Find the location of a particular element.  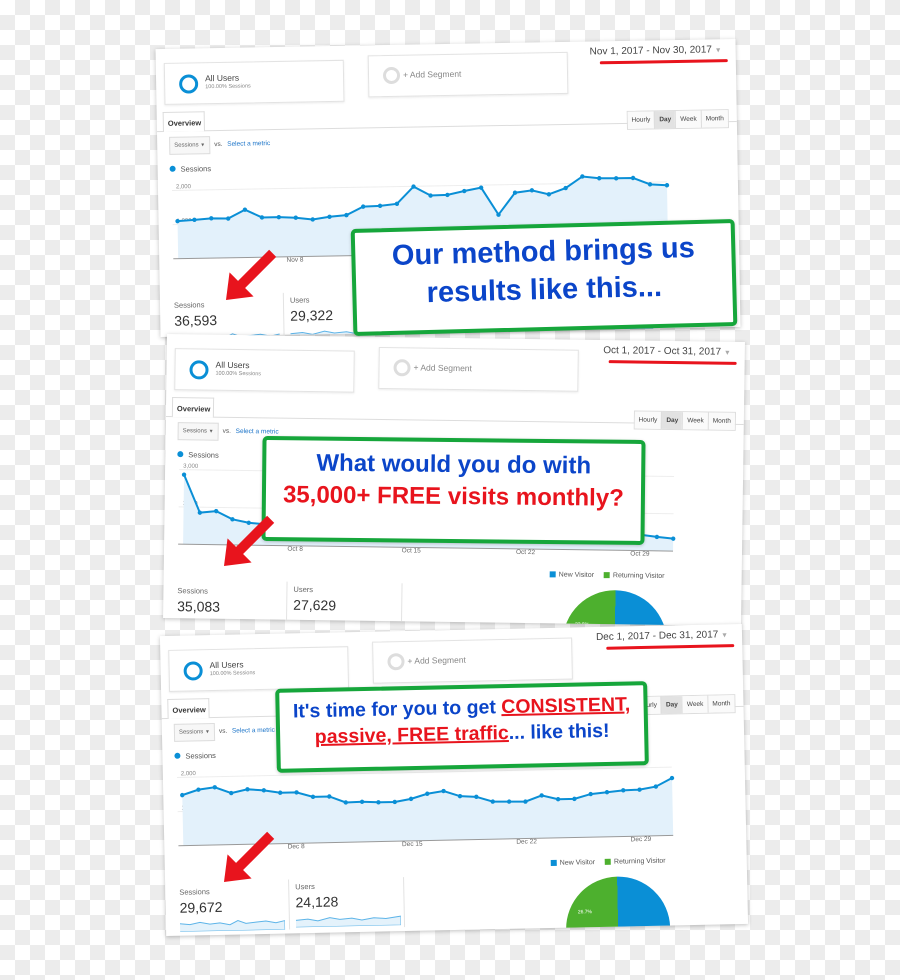

arrows-layer is located at coordinates (250, 565).